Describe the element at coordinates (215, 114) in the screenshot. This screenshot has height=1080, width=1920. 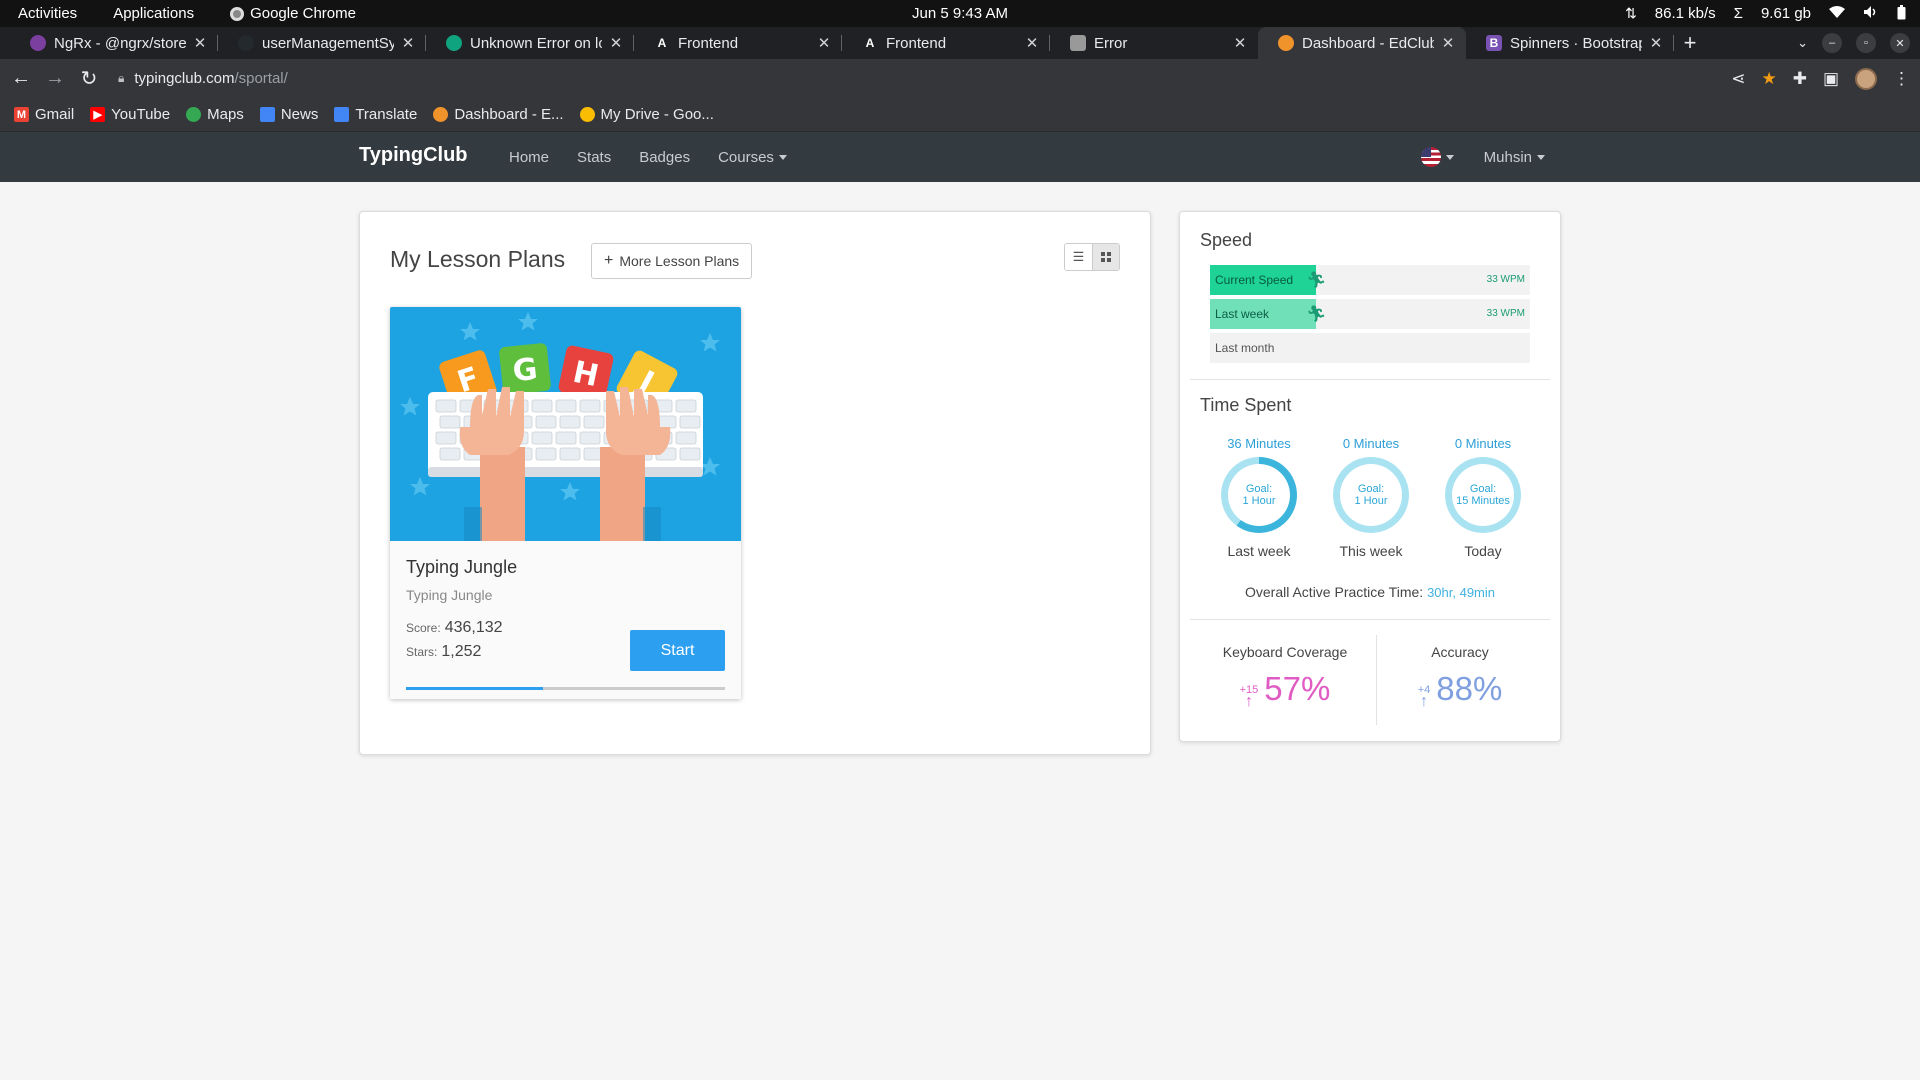
I see `bookmark-item: Maps` at that location.